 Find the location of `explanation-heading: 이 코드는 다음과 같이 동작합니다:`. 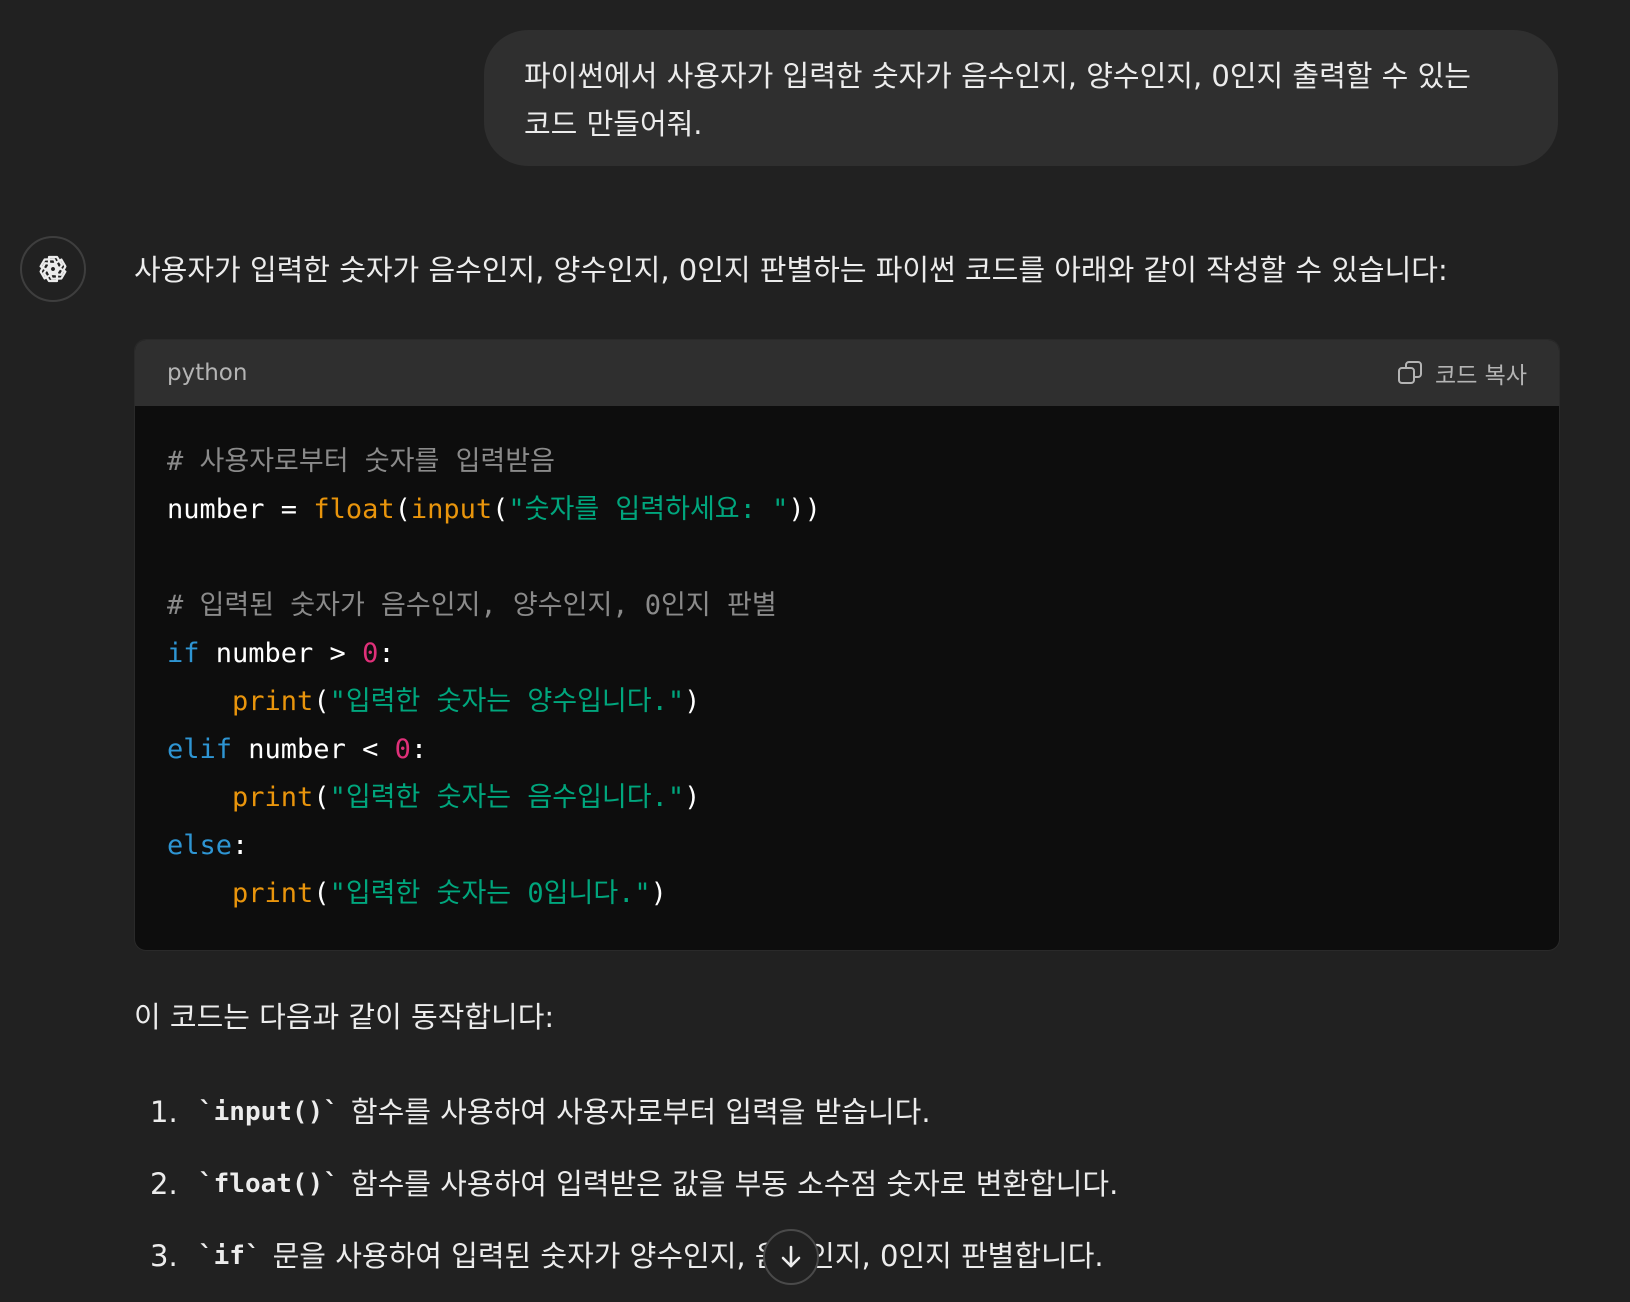

explanation-heading: 이 코드는 다음과 같이 동작합니다: is located at coordinates (344, 1017).